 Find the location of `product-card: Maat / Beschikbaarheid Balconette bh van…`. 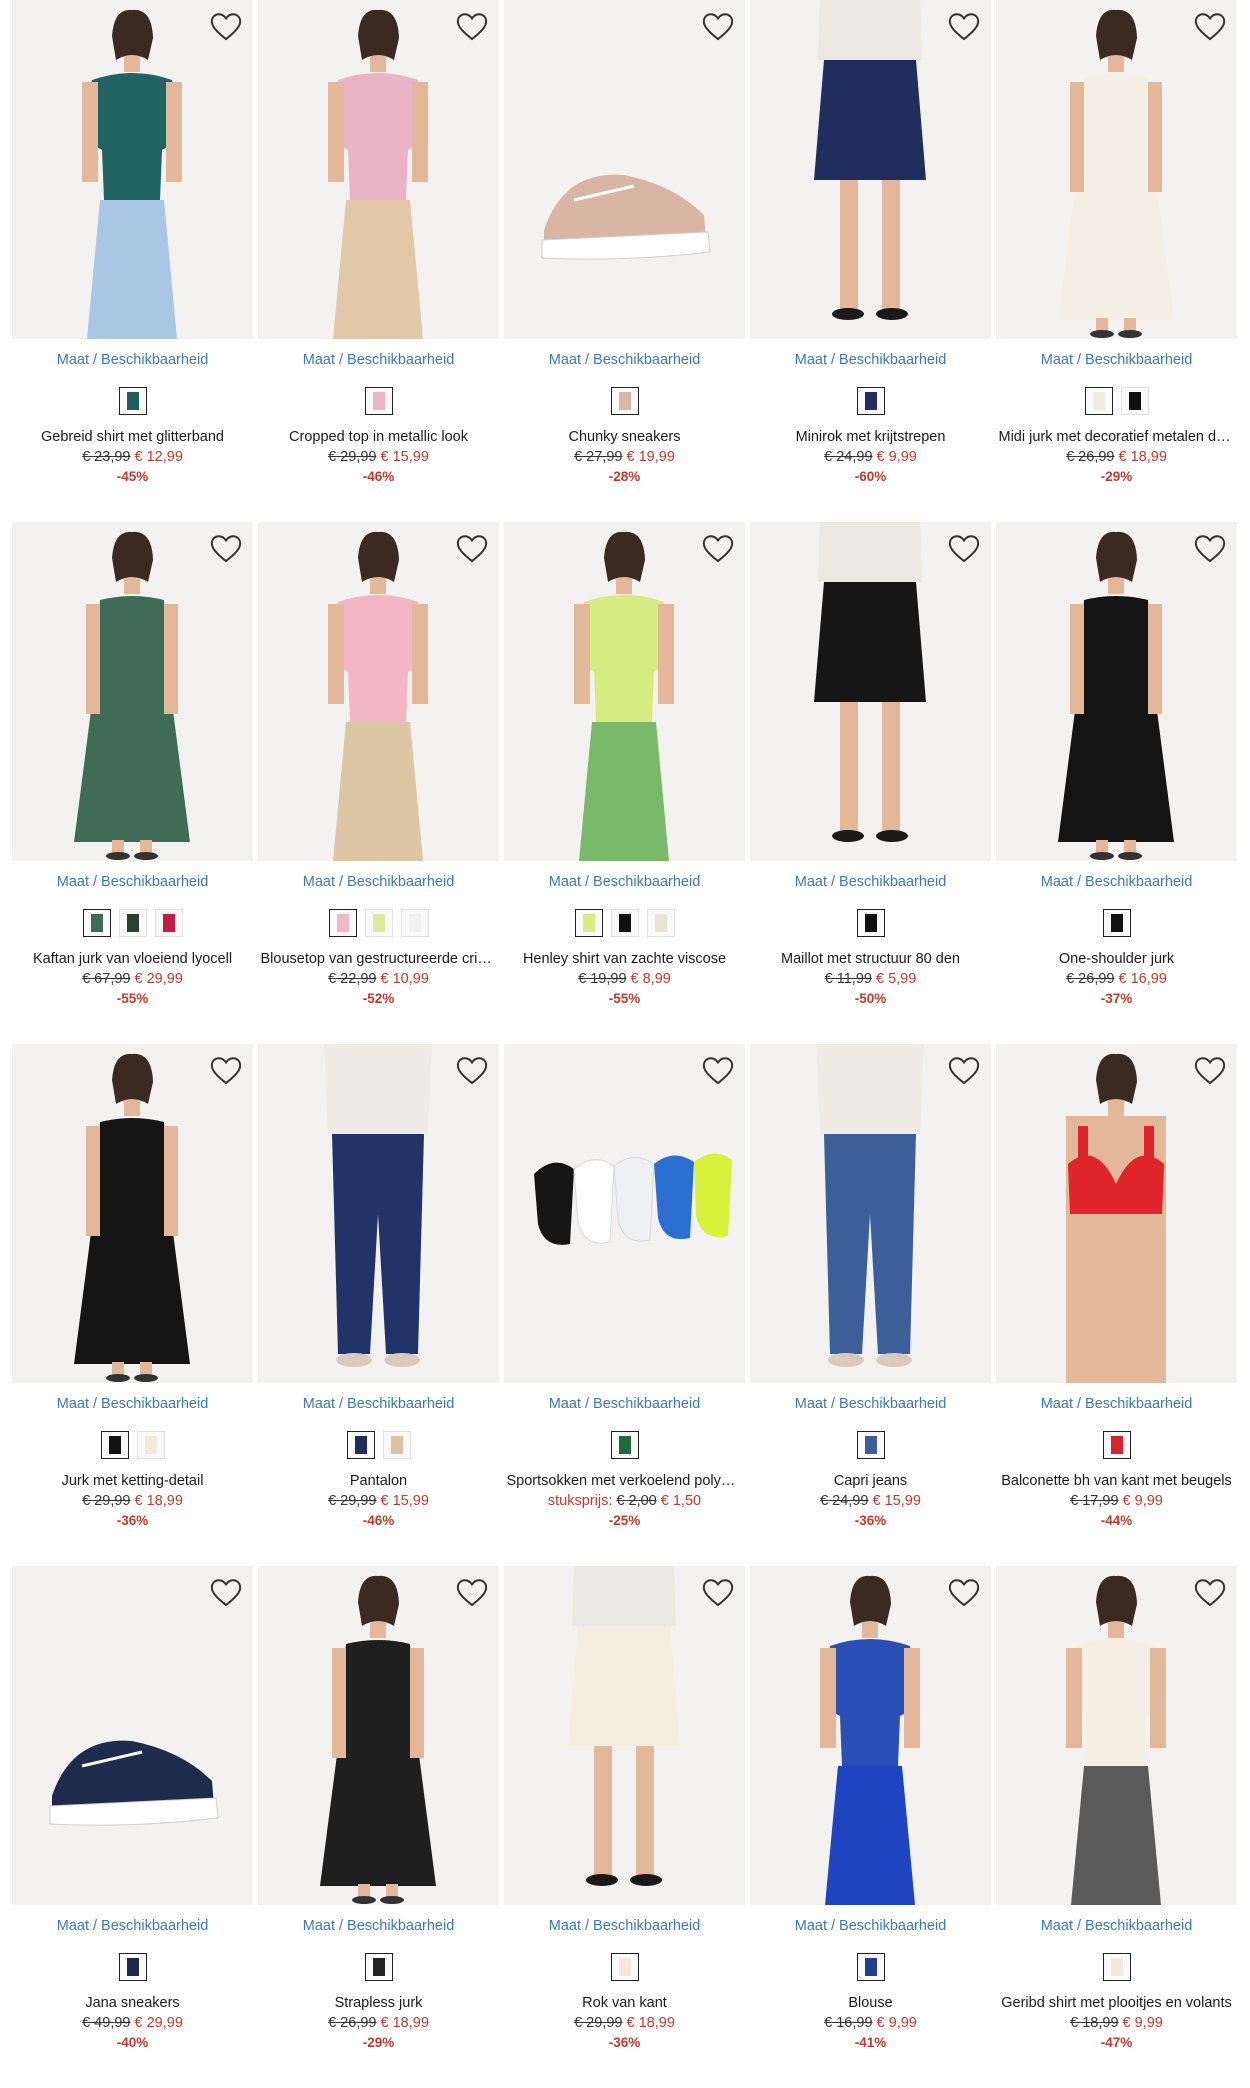

product-card: Maat / Beschikbaarheid Balconette bh van… is located at coordinates (1116, 1305).